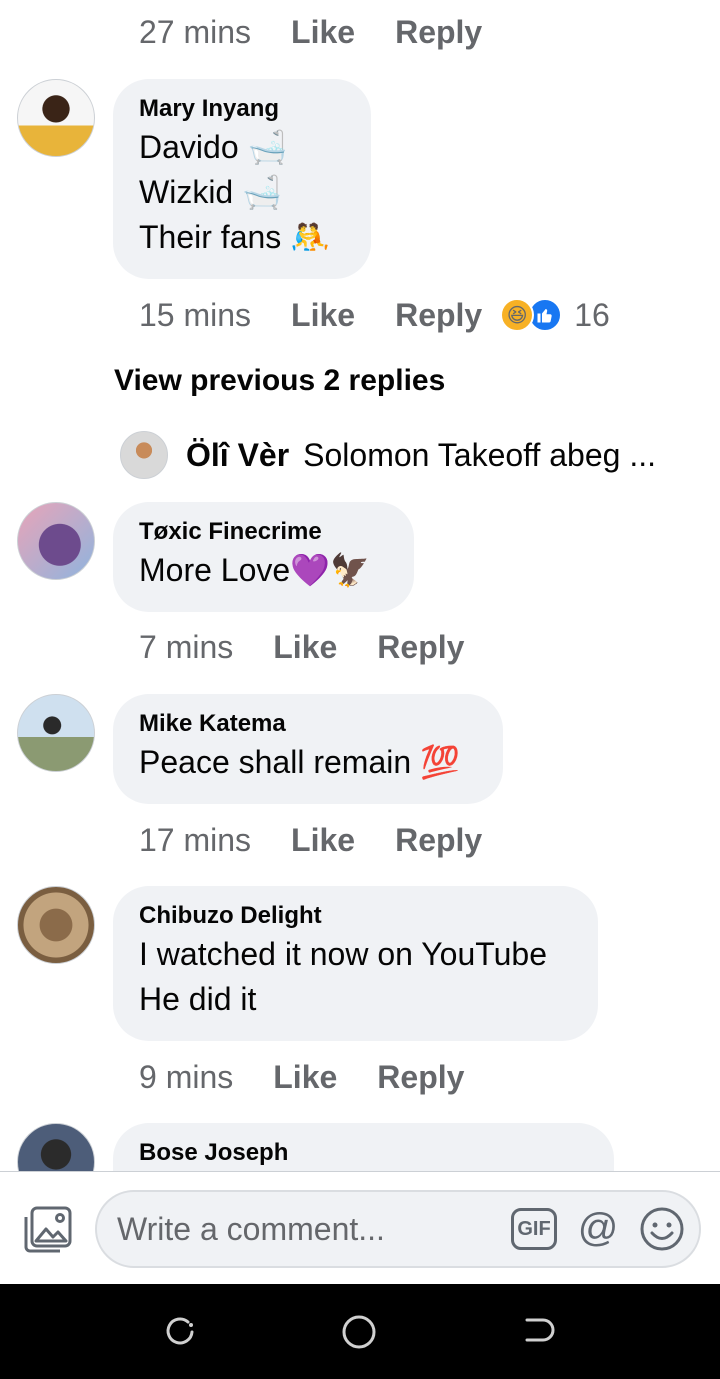 This screenshot has height=1379, width=720. I want to click on comment-meta-row: 9 mins Like Reply, so click(301, 1077).